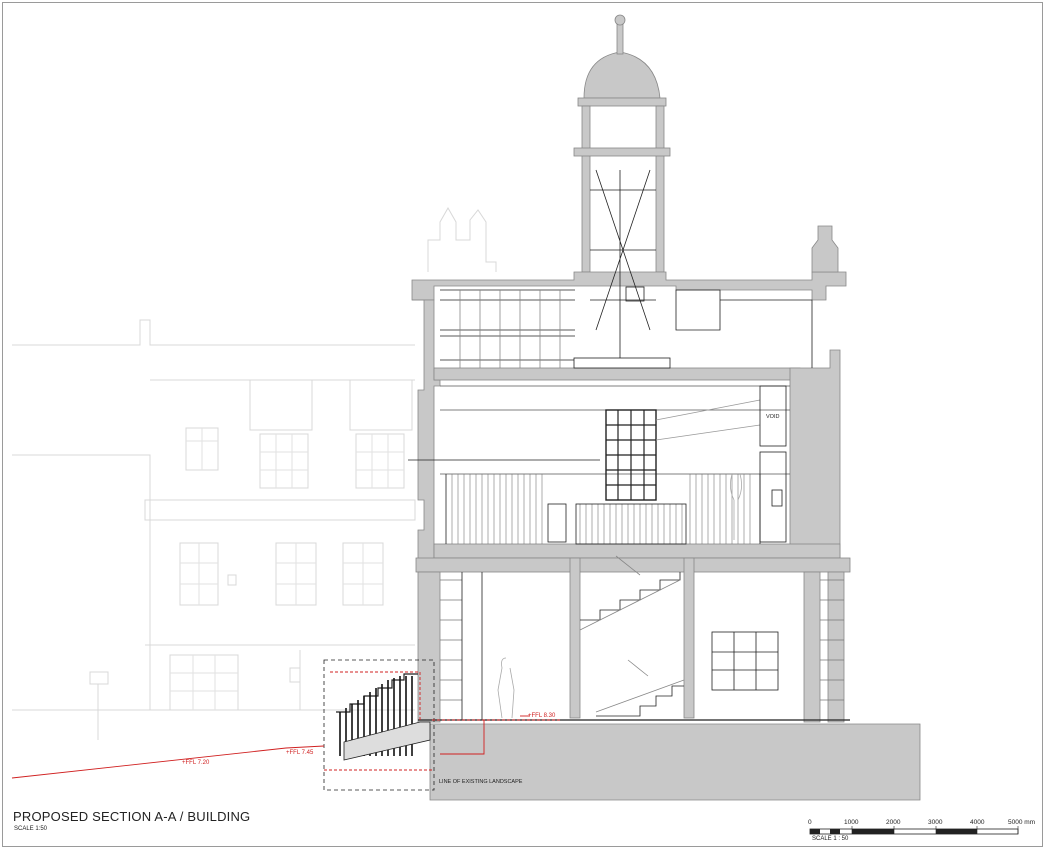 The image size is (1047, 851). What do you see at coordinates (132, 816) in the screenshot?
I see `drawing-title: PROPOSED SECTION A-A / BUILDING` at bounding box center [132, 816].